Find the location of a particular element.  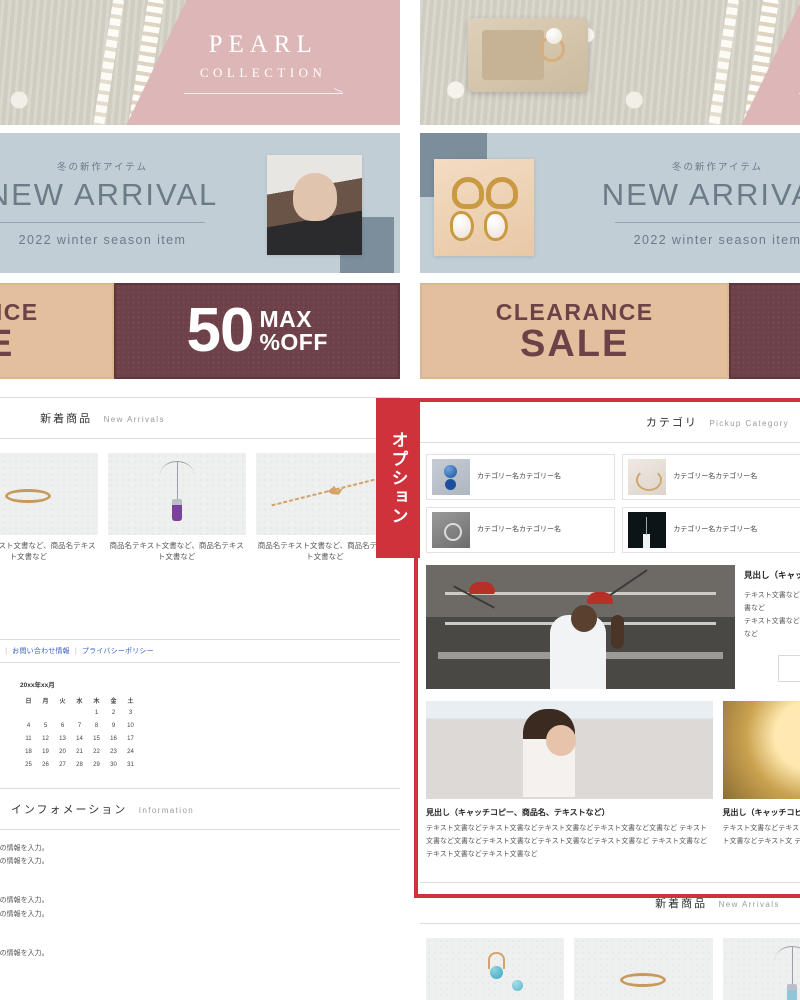

calendar-day: 4 is located at coordinates (28, 726).